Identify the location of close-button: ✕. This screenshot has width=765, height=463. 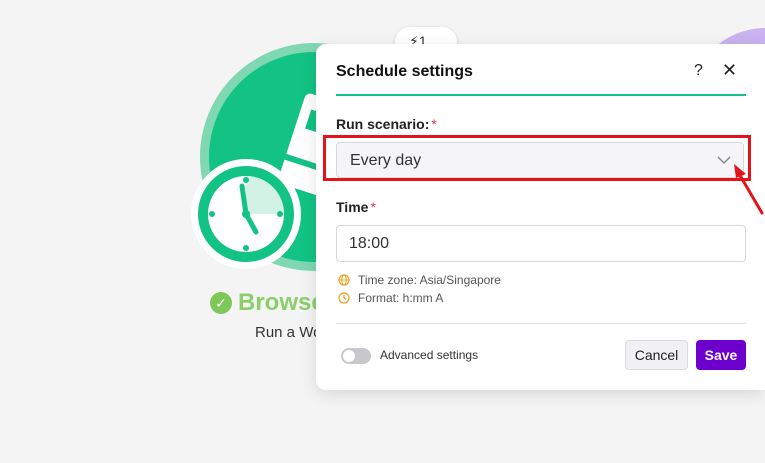
(729, 70).